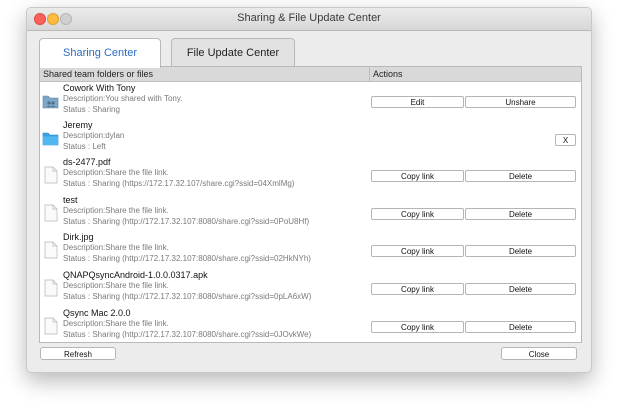  Describe the element at coordinates (94, 135) in the screenshot. I see `item-description: Description:dylan` at that location.